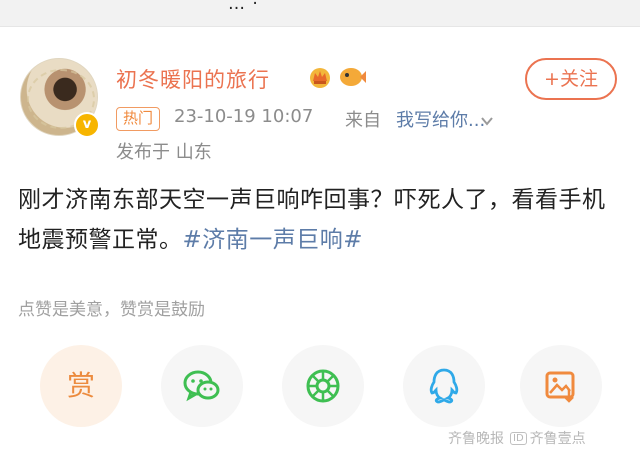 The width and height of the screenshot is (640, 458). What do you see at coordinates (138, 119) in the screenshot?
I see `hot-badge: 热门` at bounding box center [138, 119].